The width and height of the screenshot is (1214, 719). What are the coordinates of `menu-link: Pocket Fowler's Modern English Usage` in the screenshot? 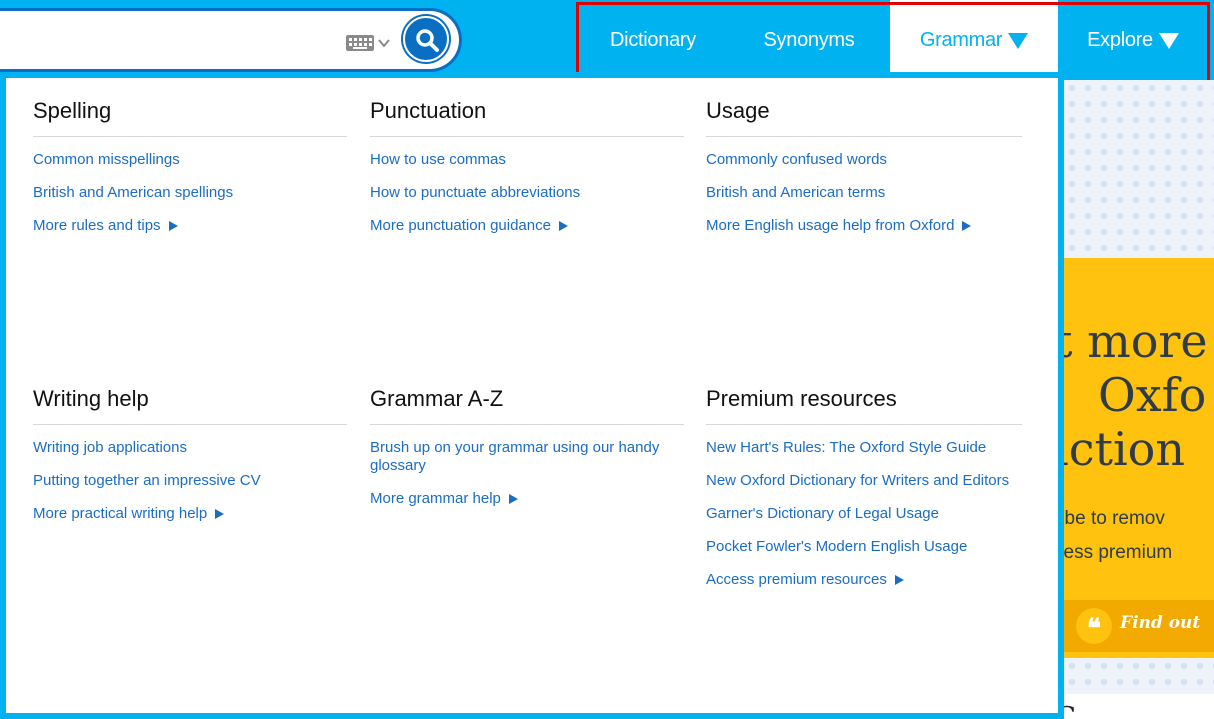 It's located at (846, 547).